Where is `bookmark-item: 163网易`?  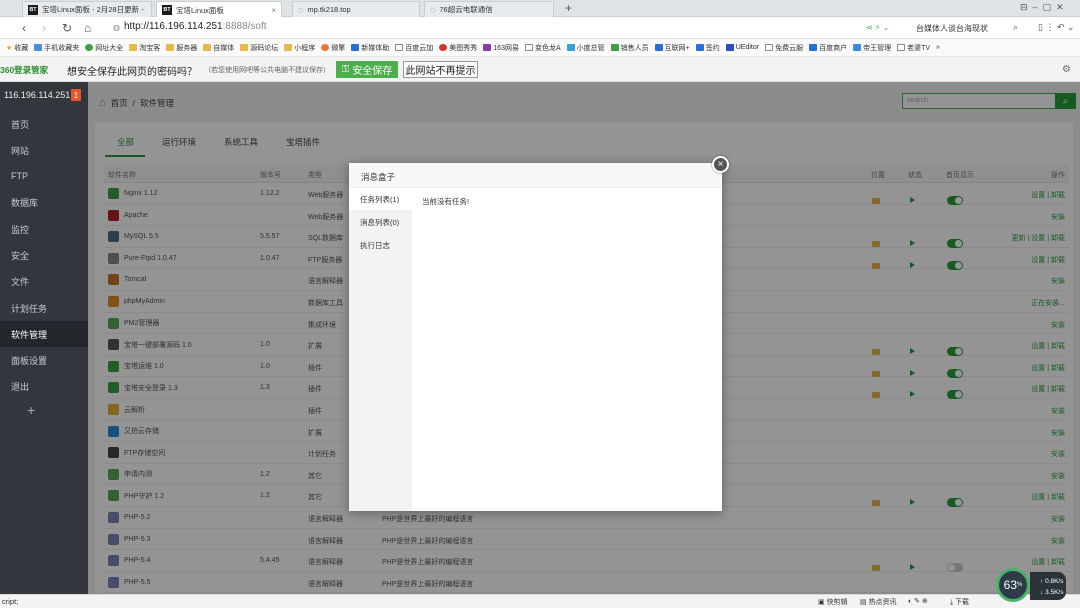 bookmark-item: 163网易 is located at coordinates (501, 48).